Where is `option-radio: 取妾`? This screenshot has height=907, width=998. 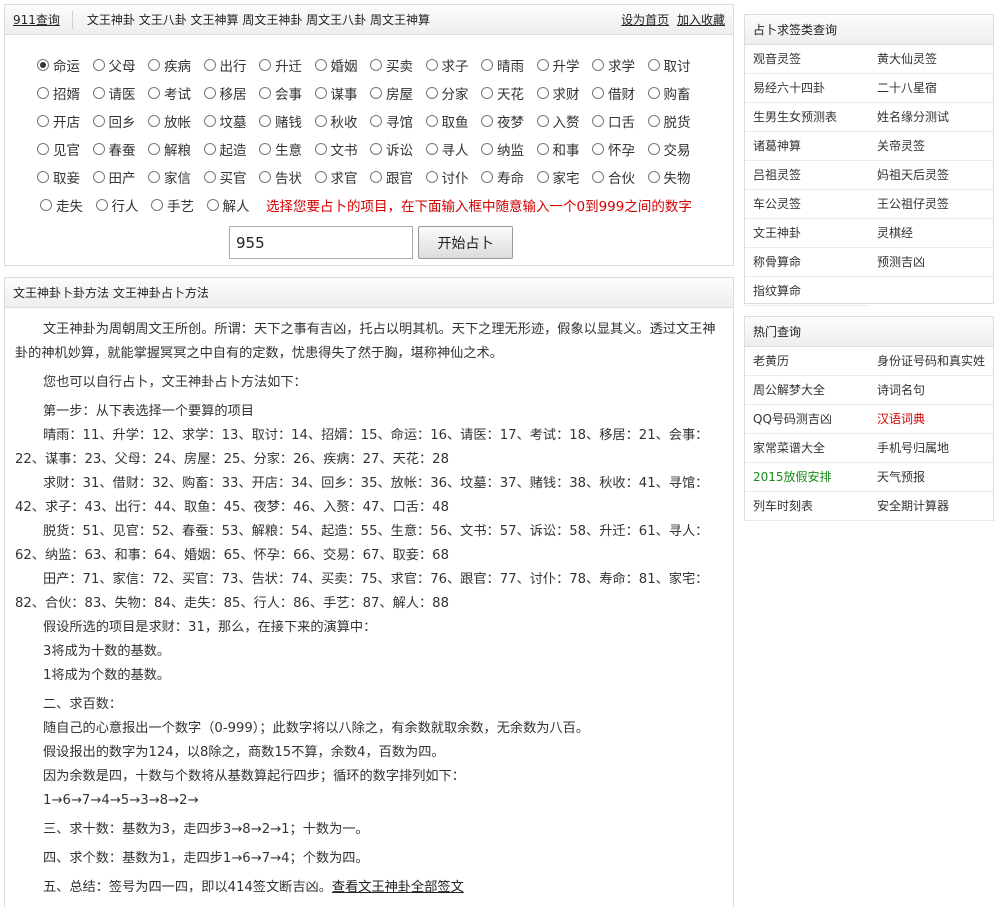 option-radio: 取妾 is located at coordinates (65, 177).